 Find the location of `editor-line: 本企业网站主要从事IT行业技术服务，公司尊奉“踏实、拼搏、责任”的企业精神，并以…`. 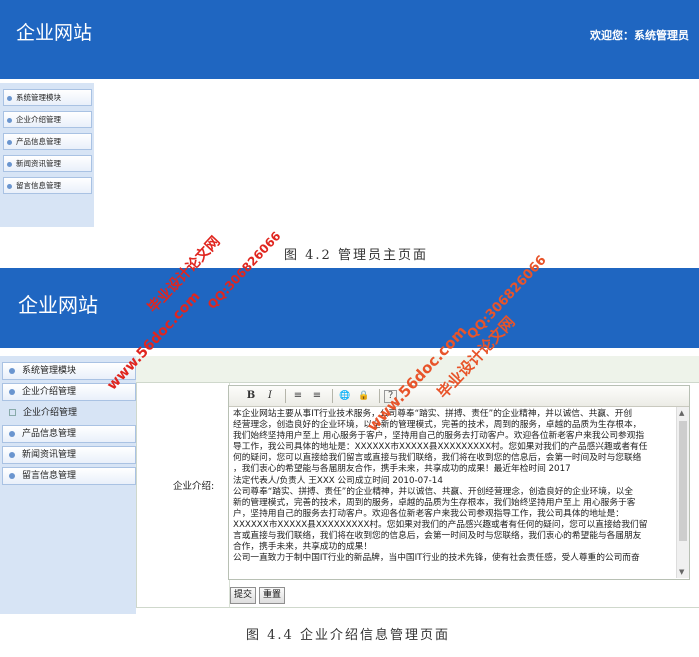

editor-line: 本企业网站主要从事IT行业技术服务，公司尊奉“踏实、拼搏、责任”的企业精神，并以… is located at coordinates (433, 414).